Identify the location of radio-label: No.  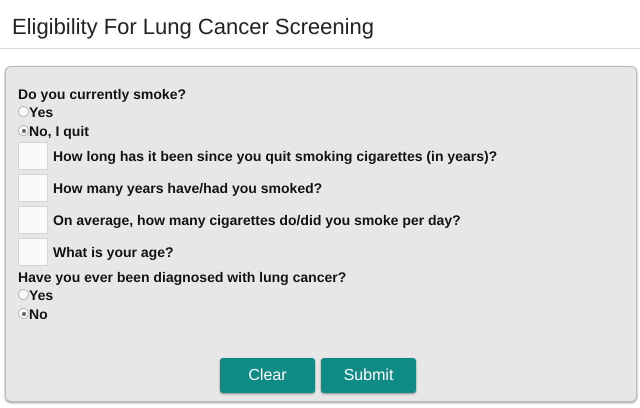
(38, 314).